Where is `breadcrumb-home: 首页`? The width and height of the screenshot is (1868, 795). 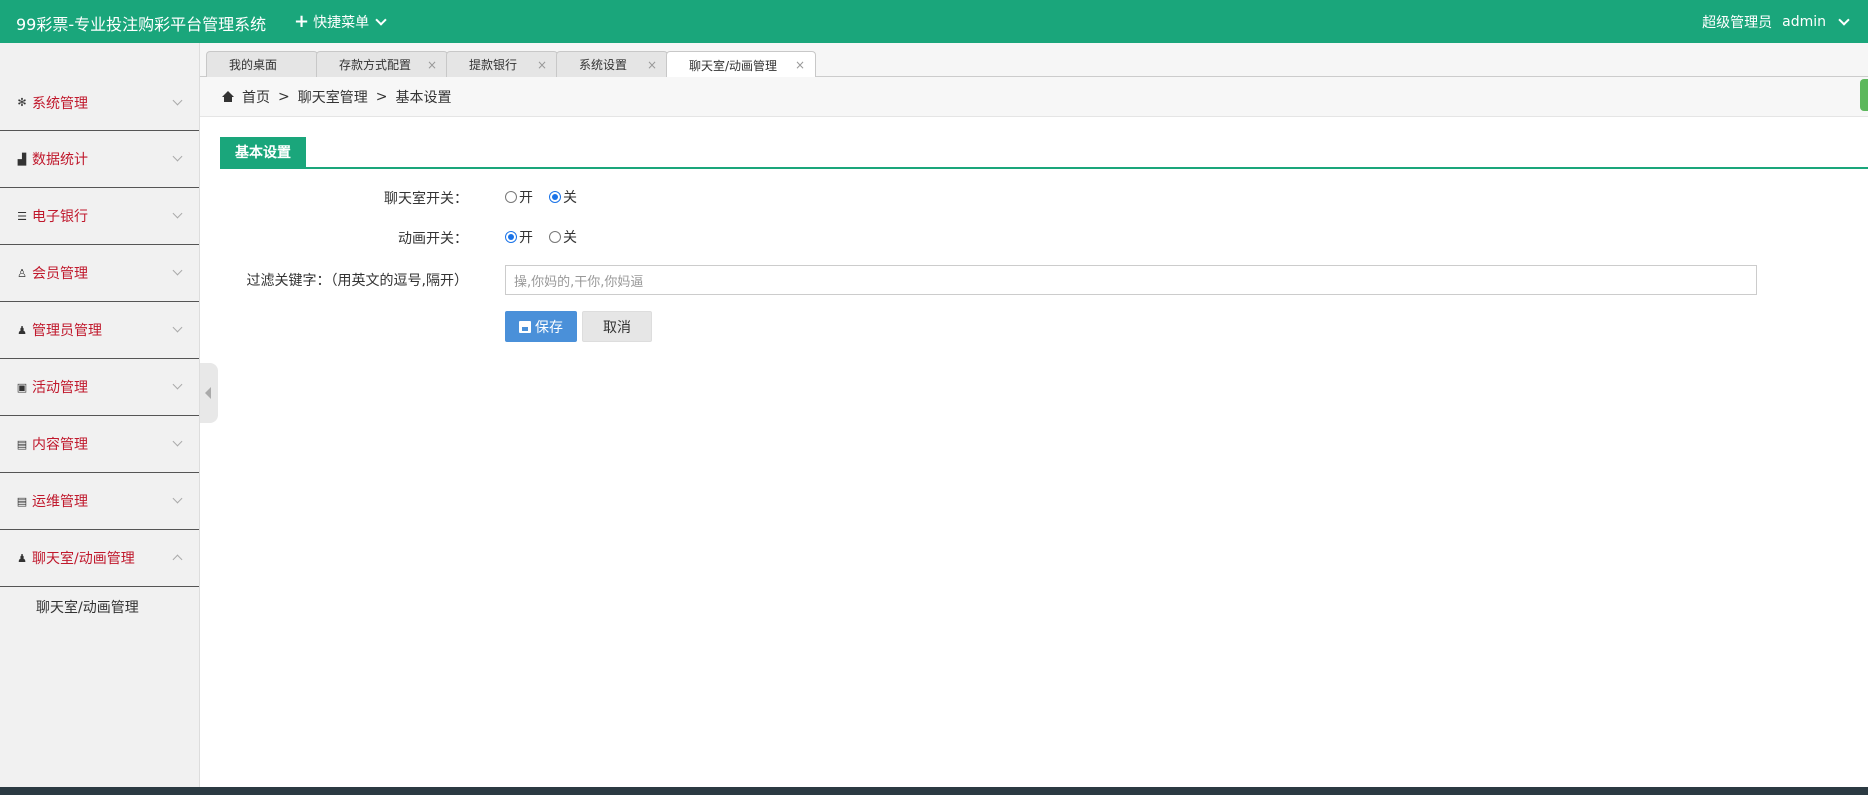 breadcrumb-home: 首页 is located at coordinates (256, 97).